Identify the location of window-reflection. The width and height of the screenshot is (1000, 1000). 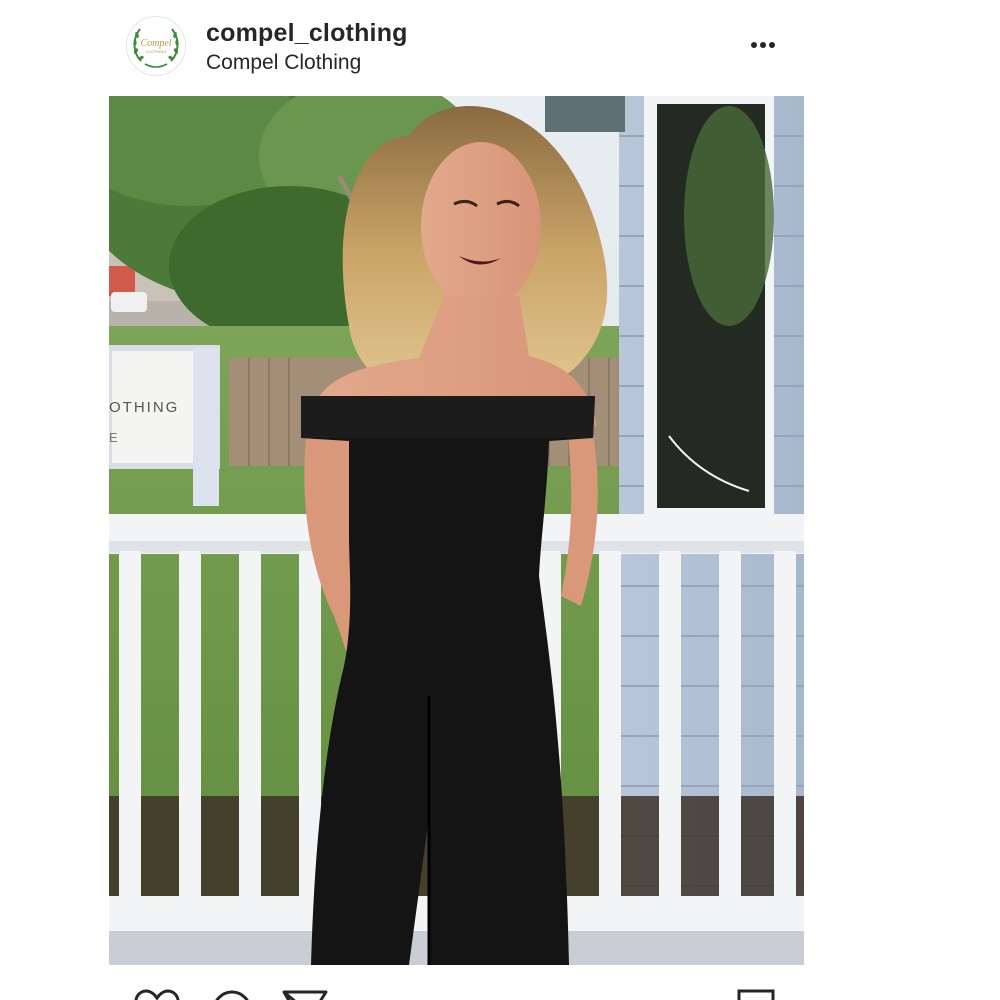
(729, 216).